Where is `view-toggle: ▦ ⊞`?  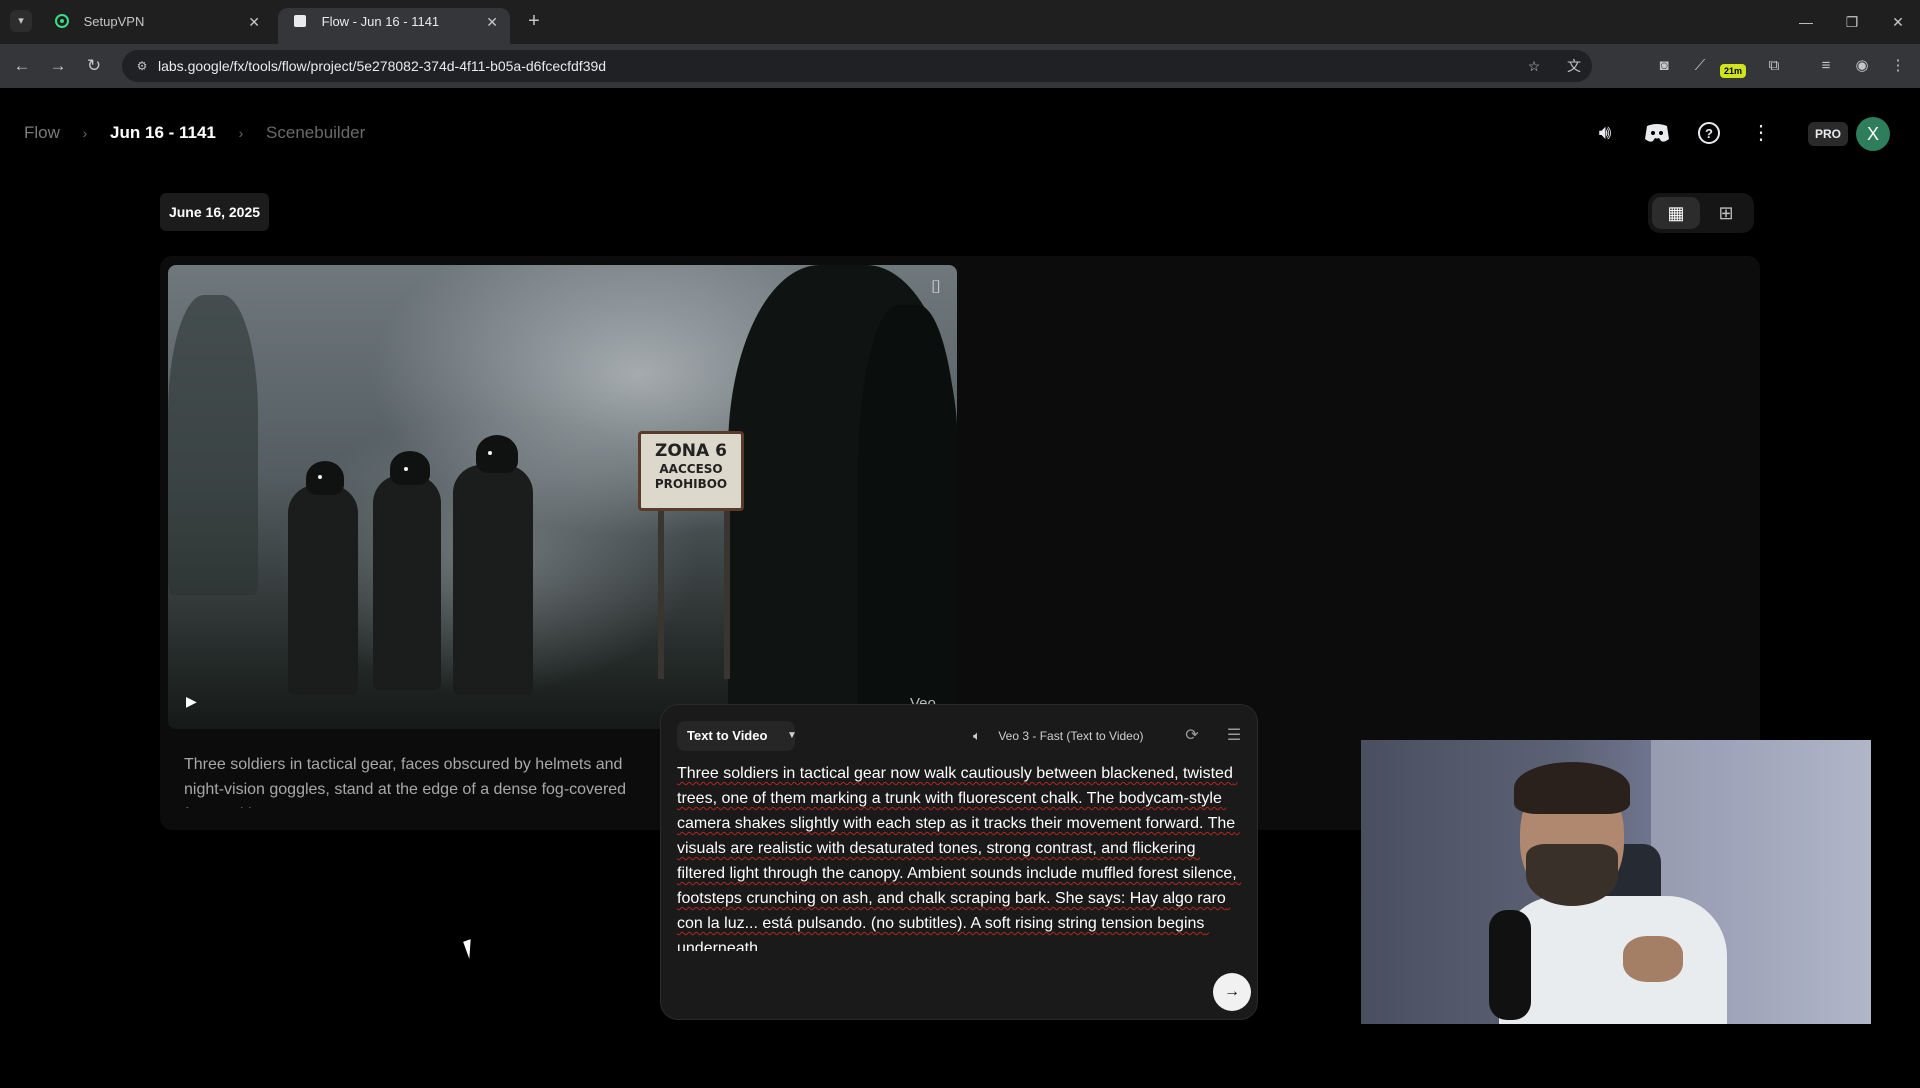 view-toggle: ▦ ⊞ is located at coordinates (1701, 213).